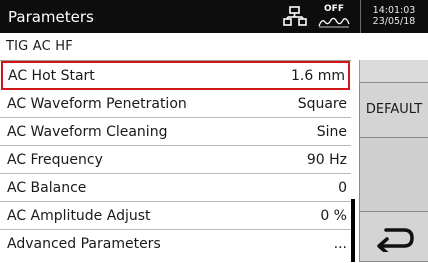 The width and height of the screenshot is (428, 263). What do you see at coordinates (55, 160) in the screenshot?
I see `parameter-label: AC Frequency` at bounding box center [55, 160].